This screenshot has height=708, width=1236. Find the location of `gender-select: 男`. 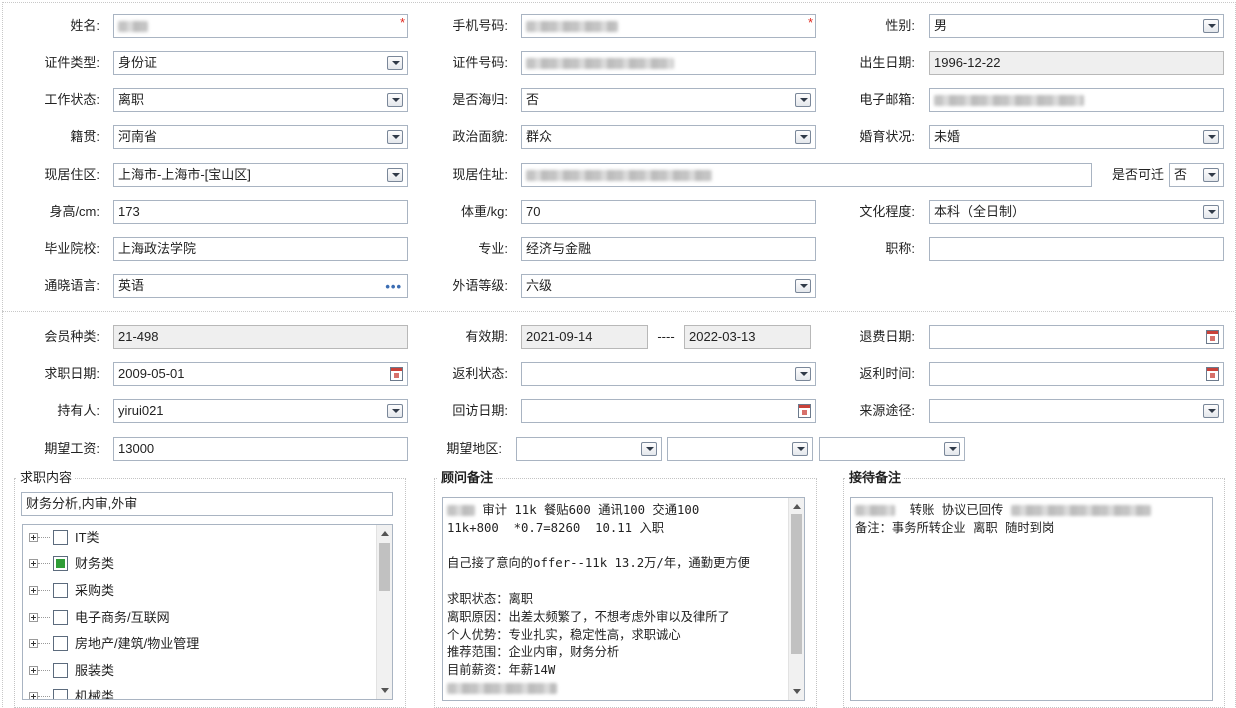

gender-select: 男 is located at coordinates (1076, 26).